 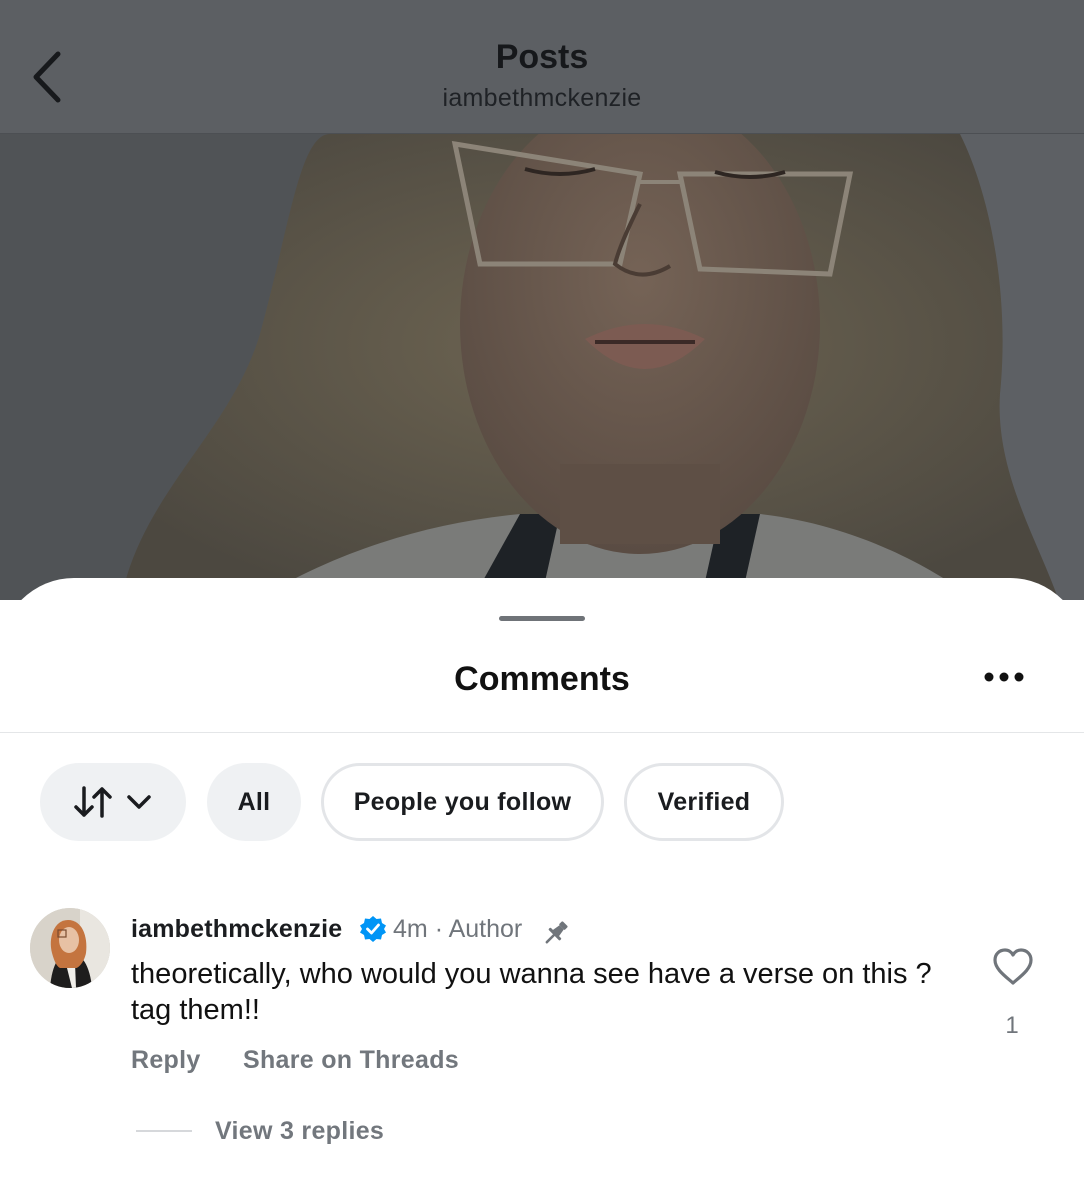 What do you see at coordinates (299, 1131) in the screenshot?
I see `view-replies-button: View 3 replies` at bounding box center [299, 1131].